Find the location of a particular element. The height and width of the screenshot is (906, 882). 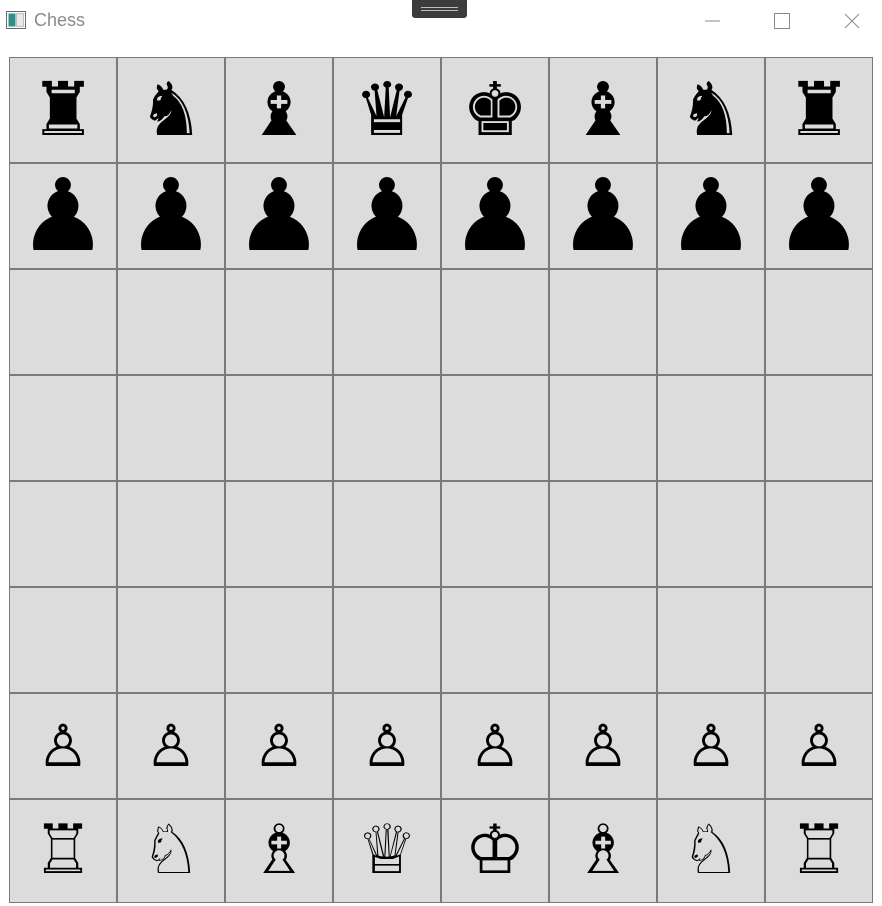

square-c7: ♟ is located at coordinates (279, 216).